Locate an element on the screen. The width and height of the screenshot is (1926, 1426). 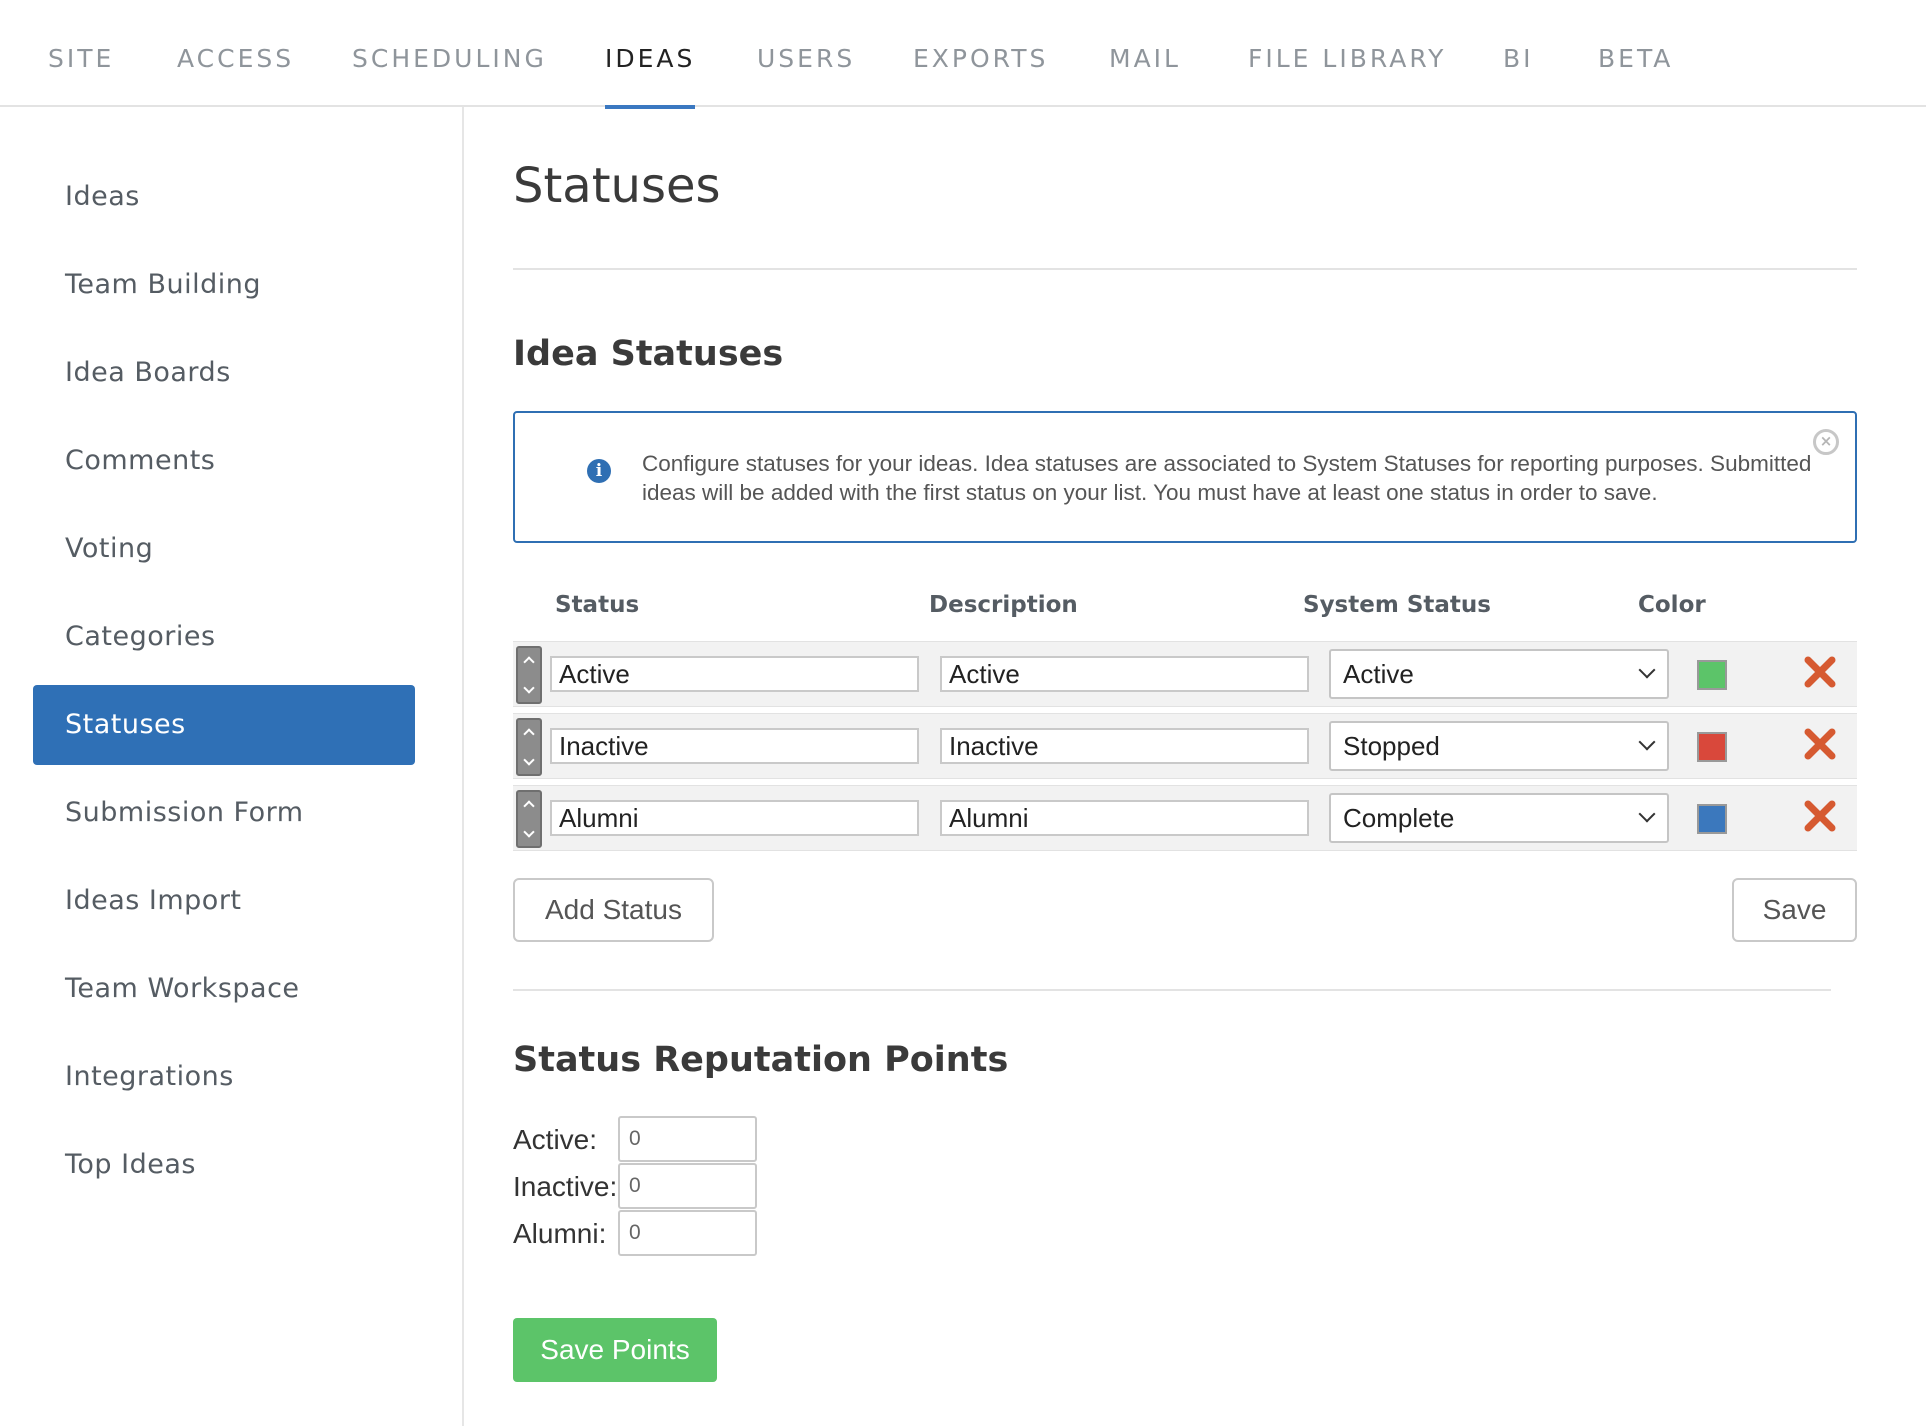
tab-exports: EXPORTS is located at coordinates (980, 53).